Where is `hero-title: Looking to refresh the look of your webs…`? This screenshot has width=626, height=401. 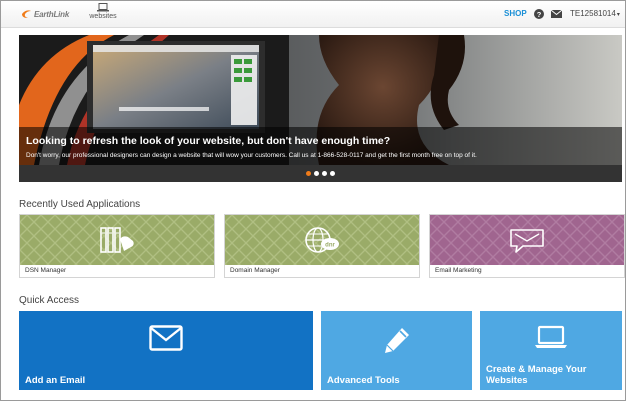 hero-title: Looking to refresh the look of your webs… is located at coordinates (208, 141).